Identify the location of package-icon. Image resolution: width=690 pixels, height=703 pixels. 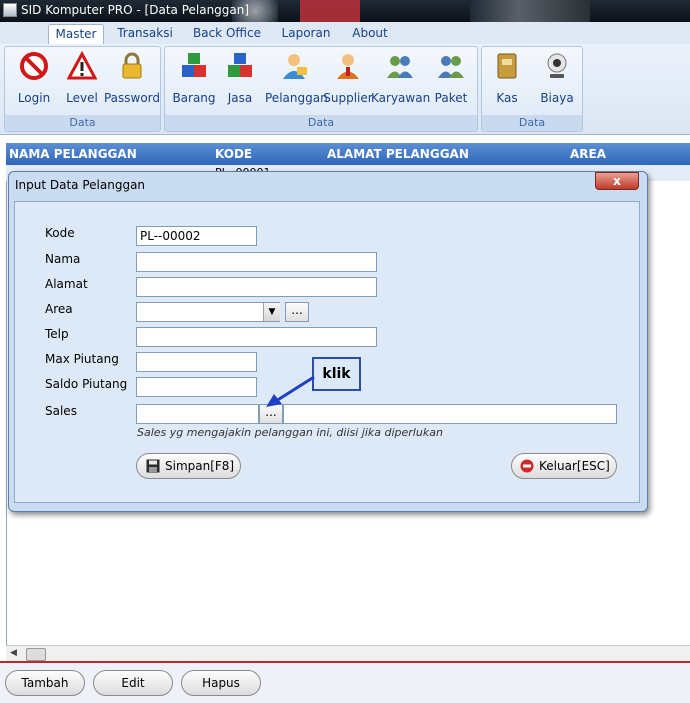
(451, 67).